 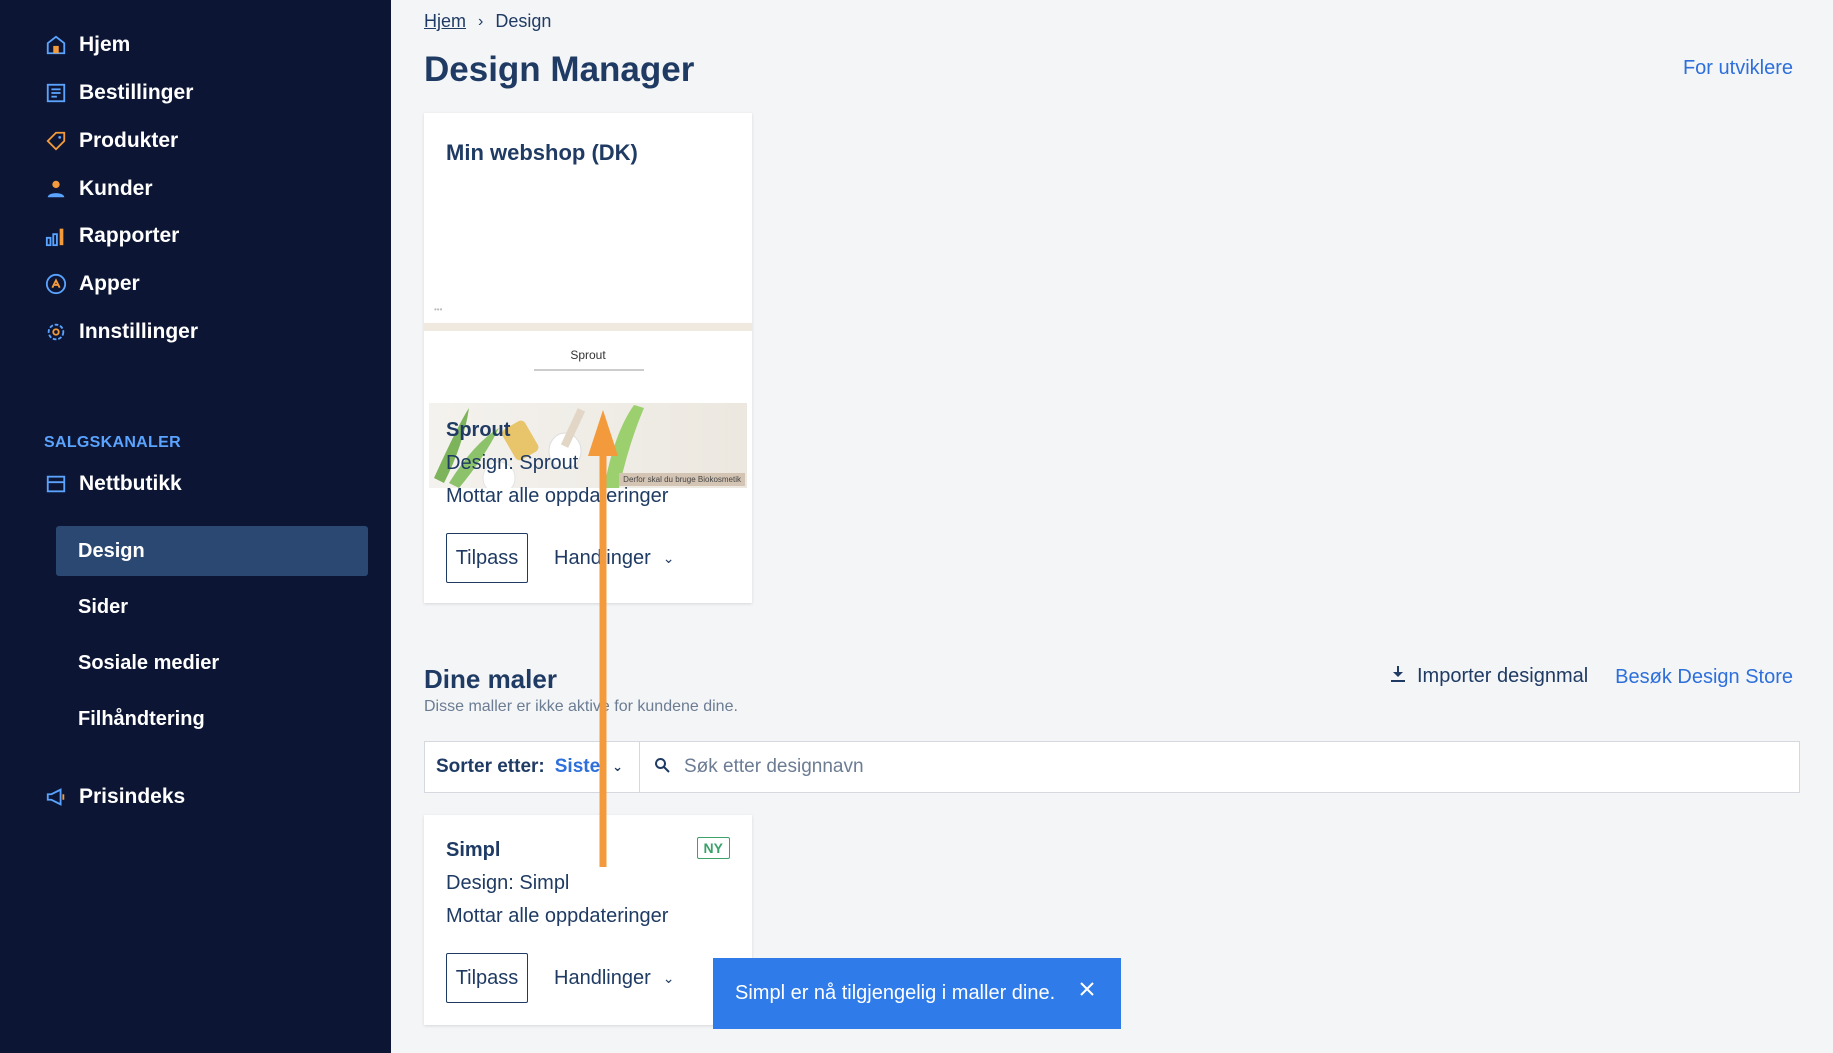 I want to click on dots-icon: •••, so click(x=438, y=309).